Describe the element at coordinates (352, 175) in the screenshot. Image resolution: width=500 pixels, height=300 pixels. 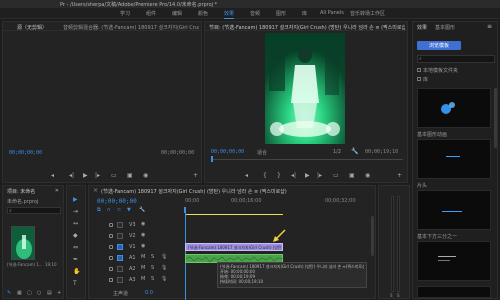
I see `program-extract-icon: ▣` at that location.